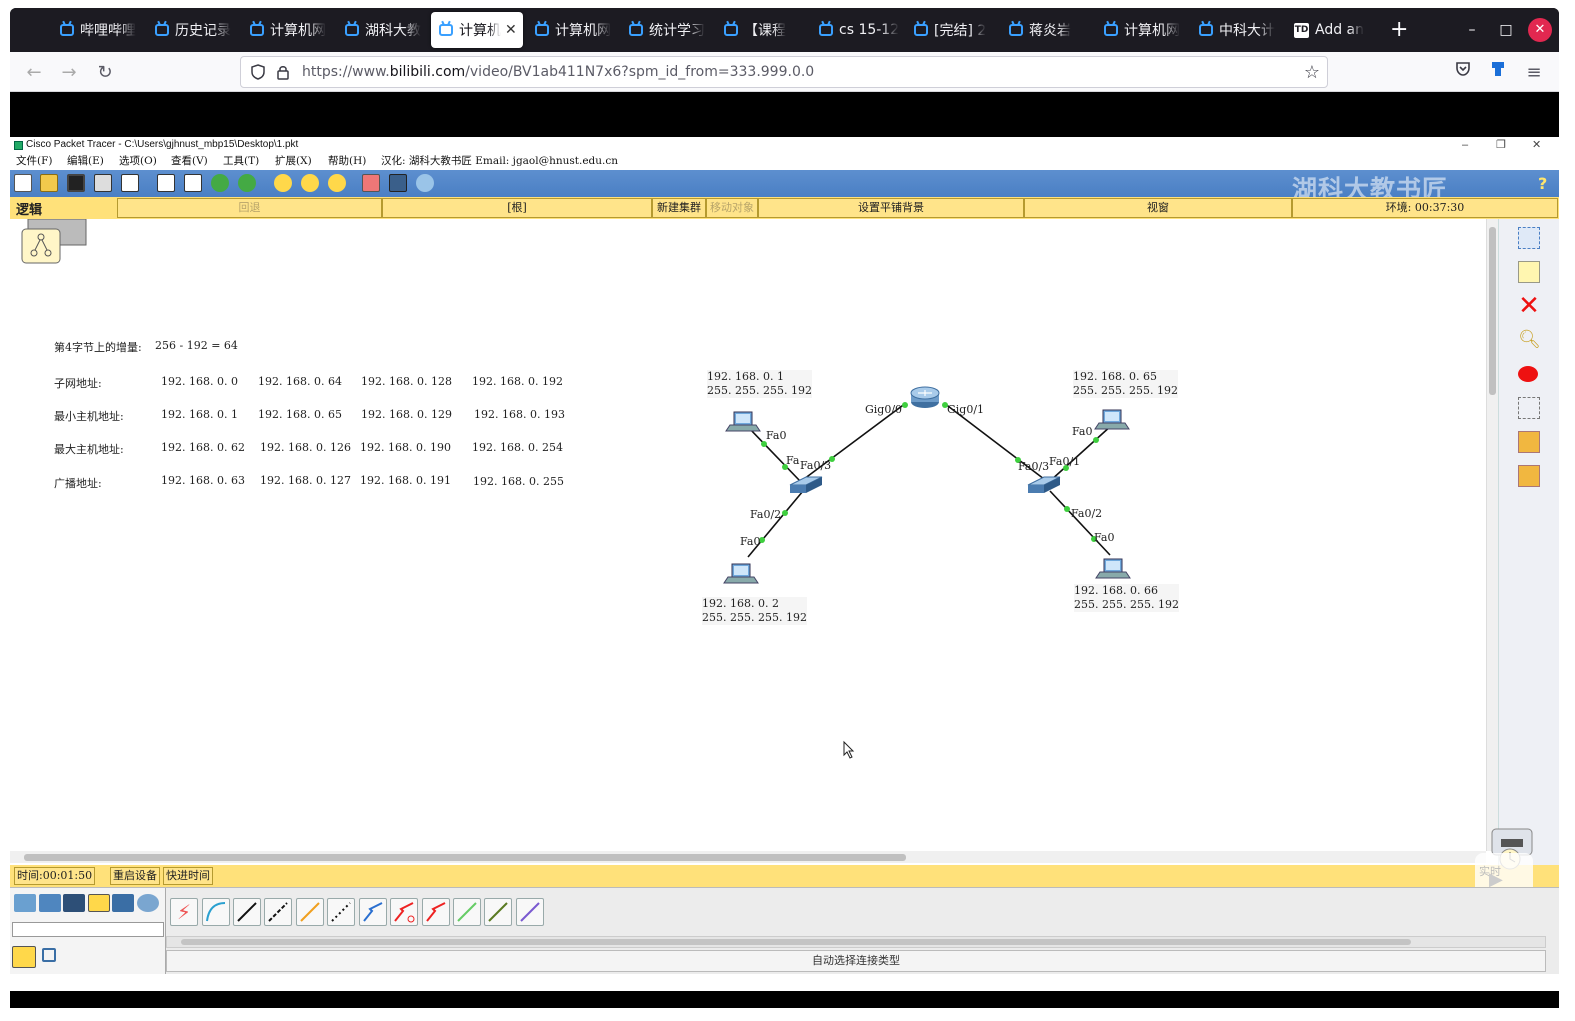 The width and height of the screenshot is (1575, 1021). I want to click on workspace-horizontal-scrollbar, so click(748, 857).